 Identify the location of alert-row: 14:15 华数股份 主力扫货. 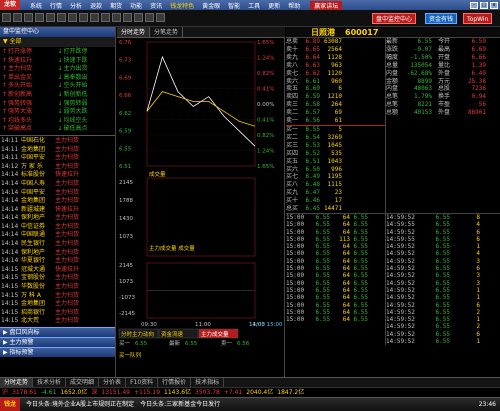
(57, 287).